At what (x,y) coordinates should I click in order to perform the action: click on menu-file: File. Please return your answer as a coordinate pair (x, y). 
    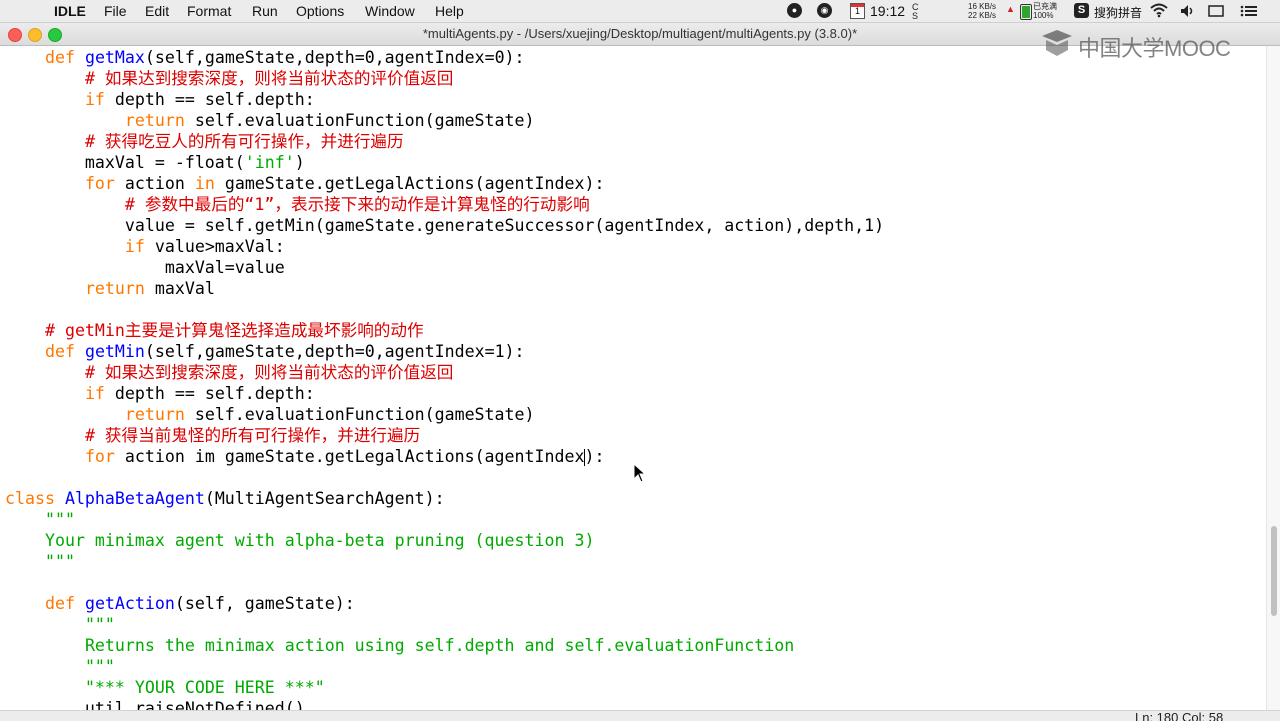
    Looking at the image, I should click on (115, 11).